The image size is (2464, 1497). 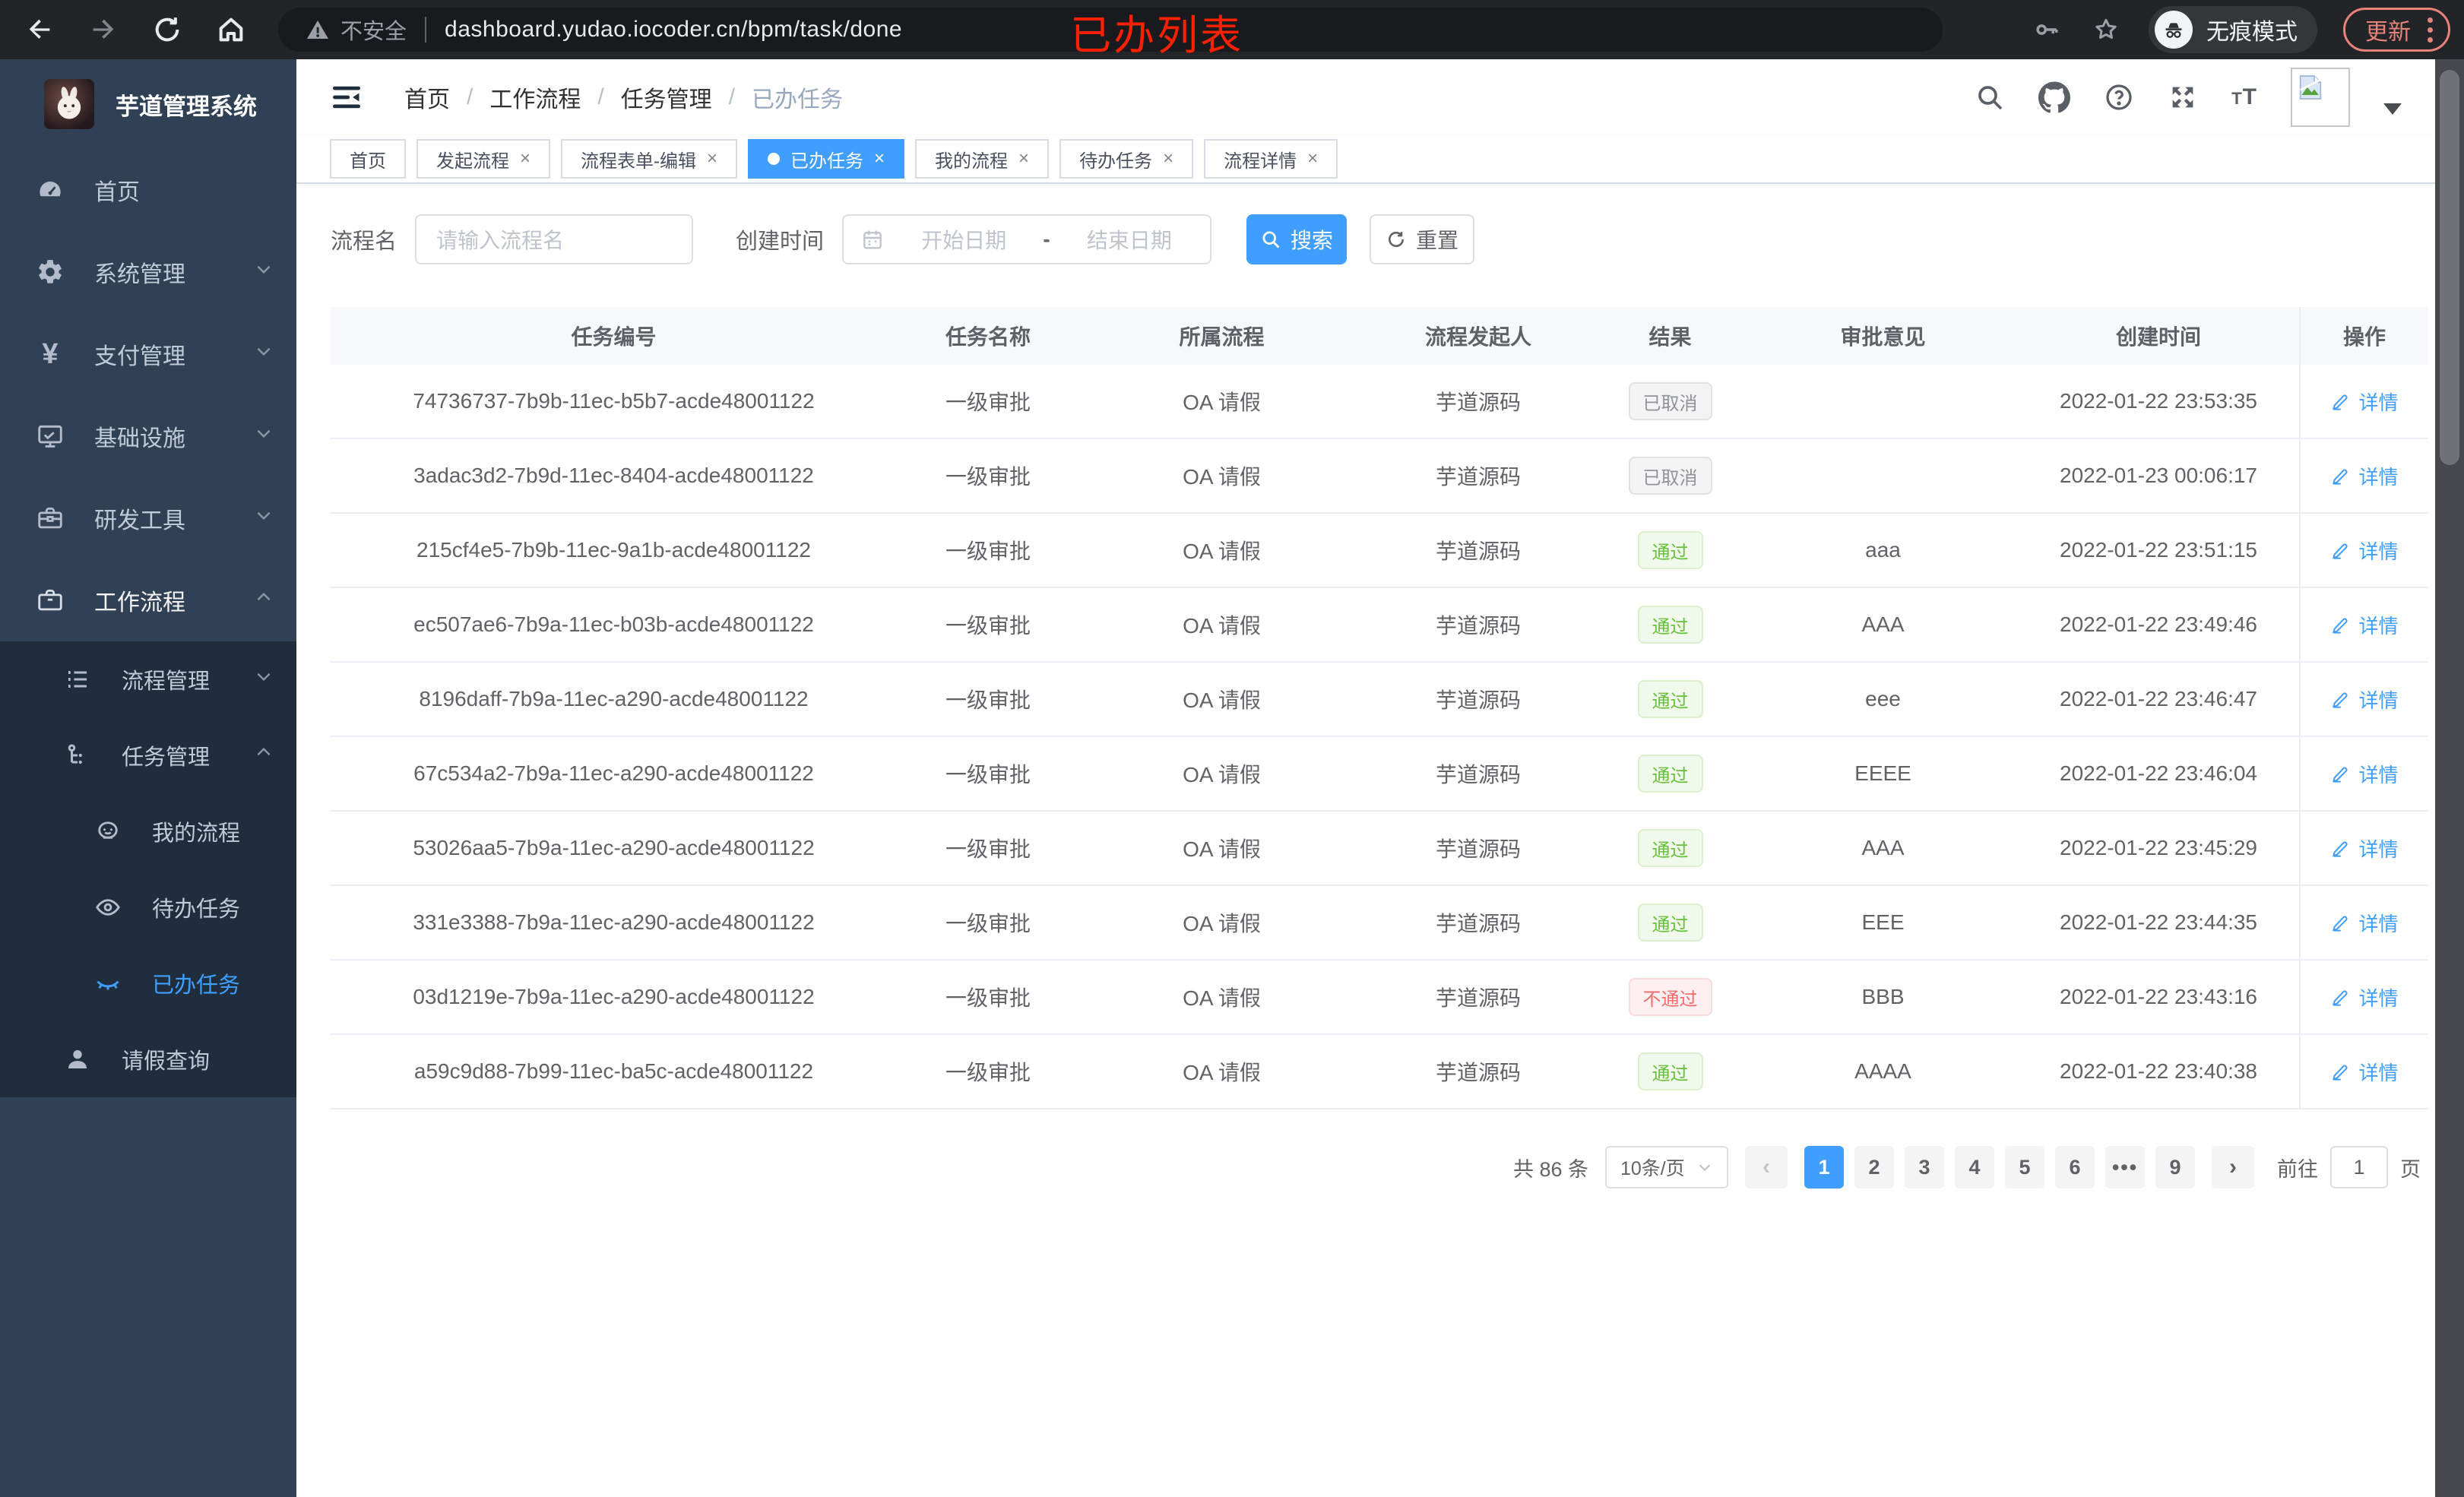 I want to click on page-size-select: 10条/页, so click(x=1666, y=1167).